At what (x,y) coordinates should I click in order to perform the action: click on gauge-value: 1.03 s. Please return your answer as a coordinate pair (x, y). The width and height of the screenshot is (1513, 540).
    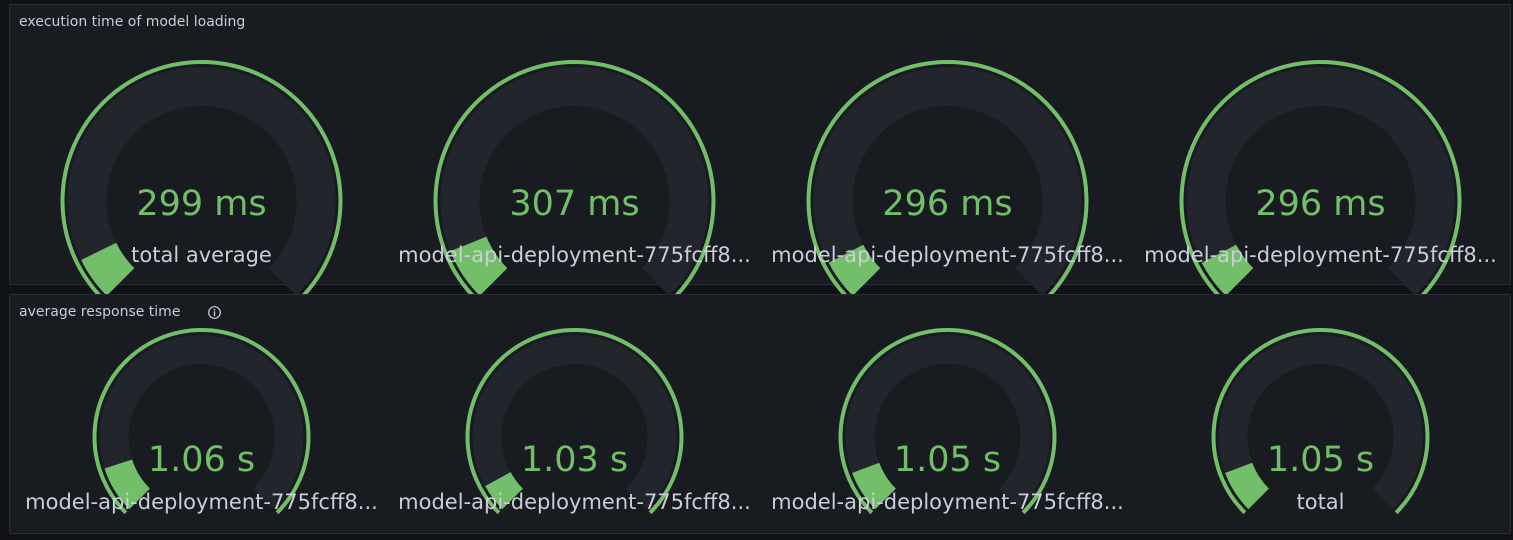
    Looking at the image, I should click on (574, 460).